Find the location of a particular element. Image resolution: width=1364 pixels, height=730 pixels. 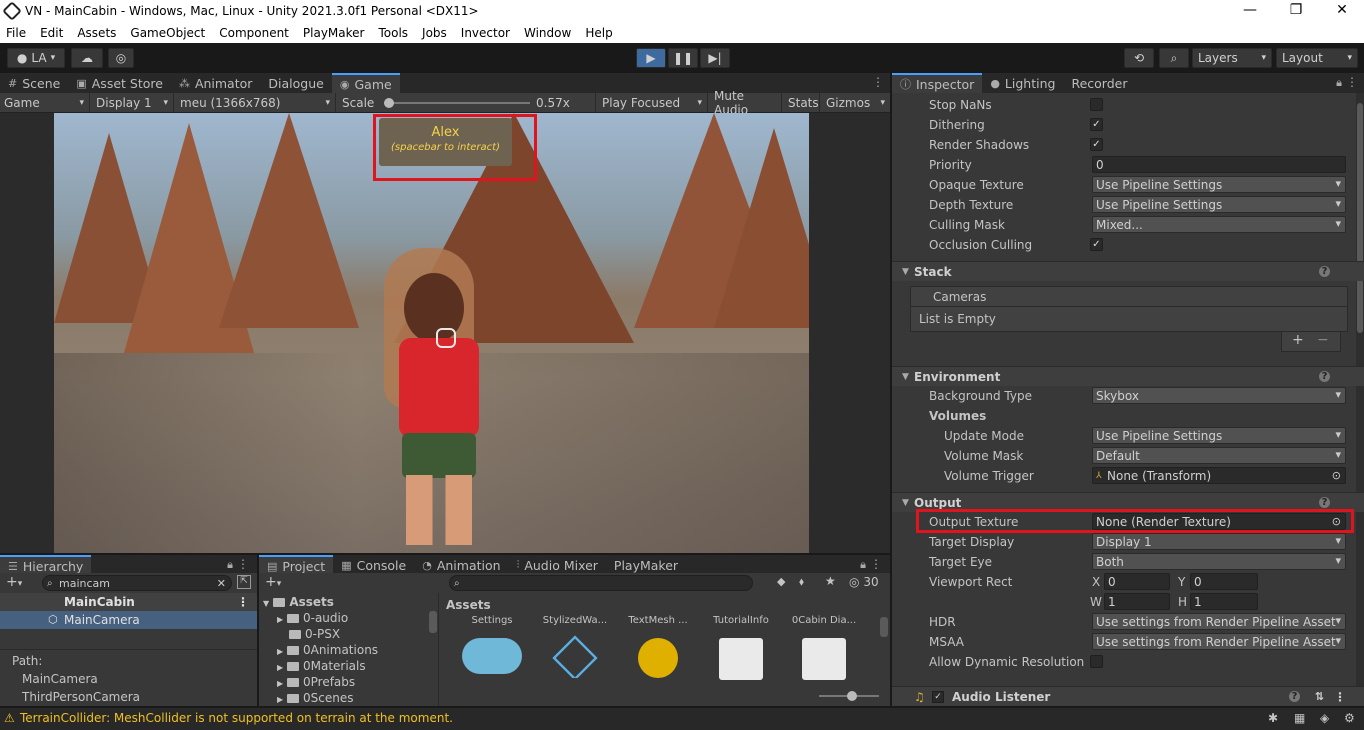

tab-hierarchy: ☰ Hierarchy is located at coordinates (46, 565).